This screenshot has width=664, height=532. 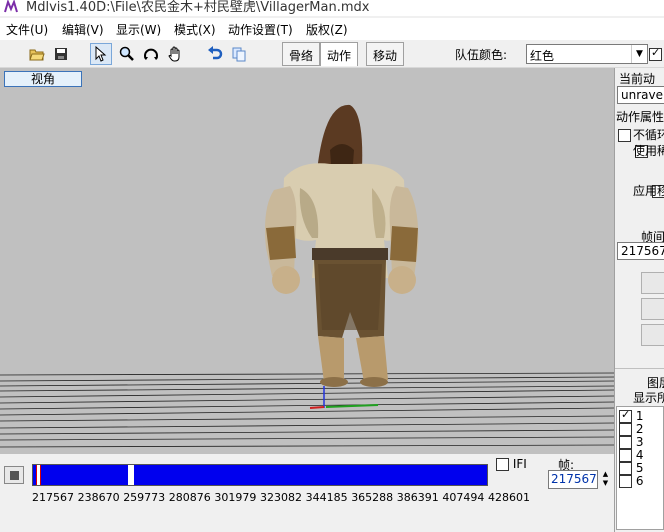 What do you see at coordinates (631, 468) in the screenshot?
I see `layer-item: 5` at bounding box center [631, 468].